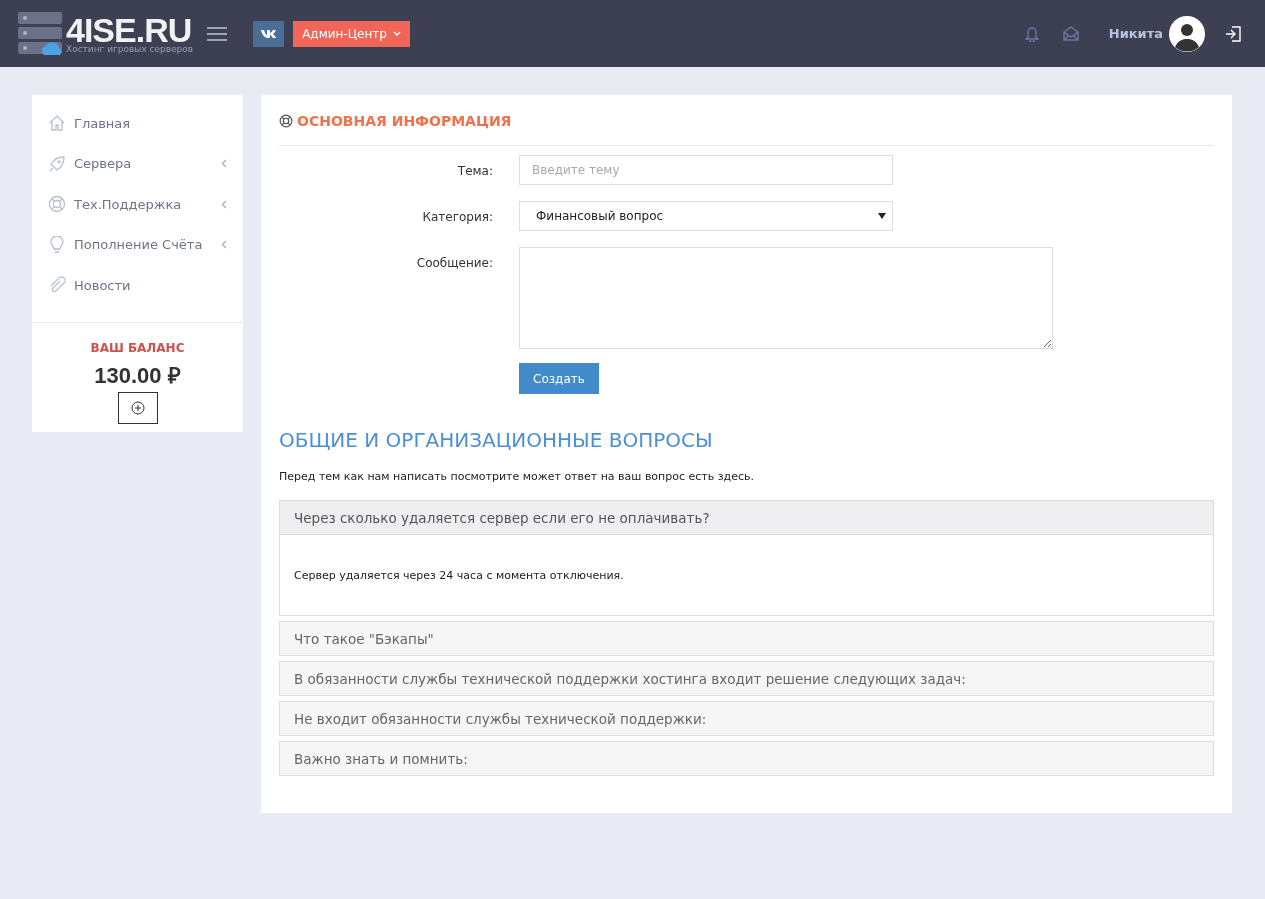  Describe the element at coordinates (137, 347) in the screenshot. I see `balance-label: ВАШ БАЛАНС` at that location.